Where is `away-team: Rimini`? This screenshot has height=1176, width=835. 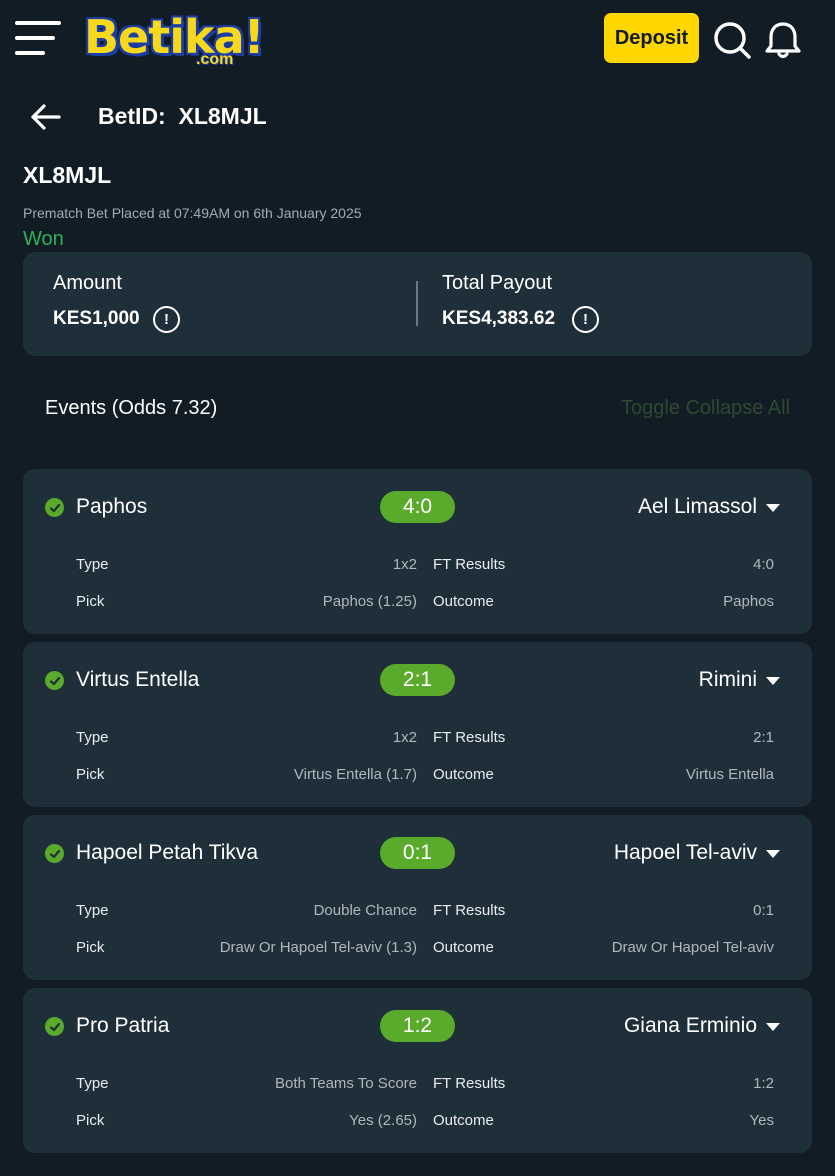
away-team: Rimini is located at coordinates (727, 679).